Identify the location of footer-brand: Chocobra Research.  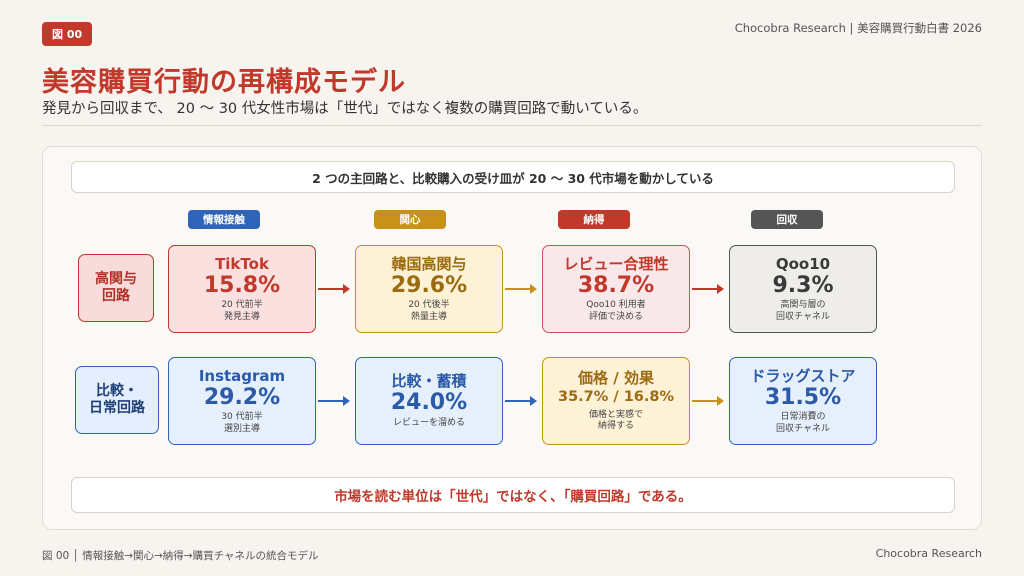
(928, 553).